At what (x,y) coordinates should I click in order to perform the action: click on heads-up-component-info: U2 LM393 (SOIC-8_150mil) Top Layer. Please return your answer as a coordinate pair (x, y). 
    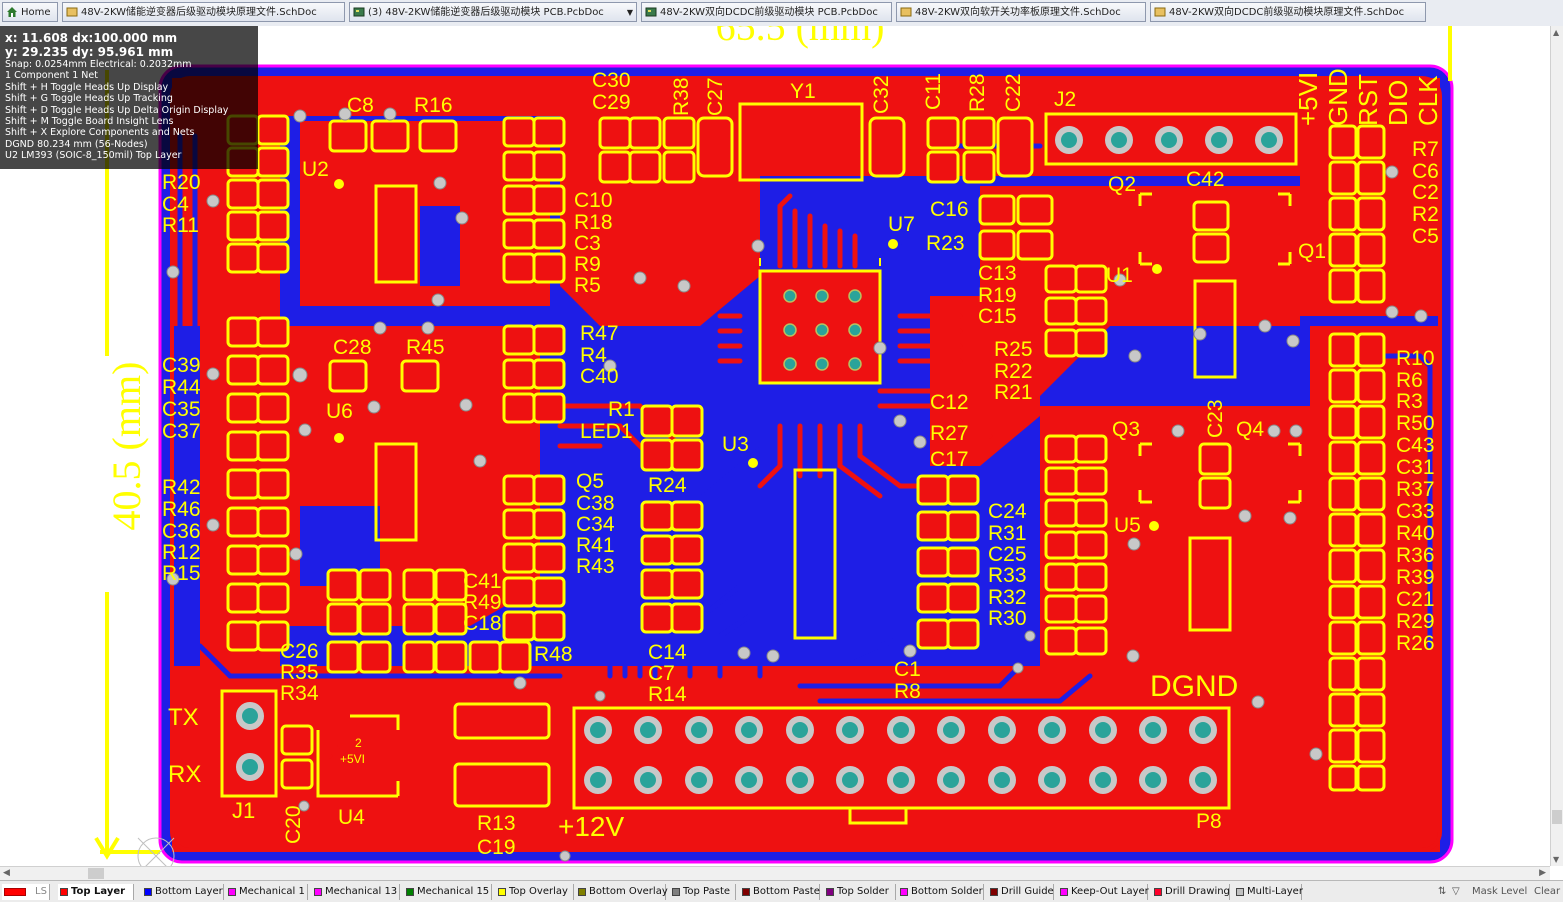
    Looking at the image, I should click on (93, 156).